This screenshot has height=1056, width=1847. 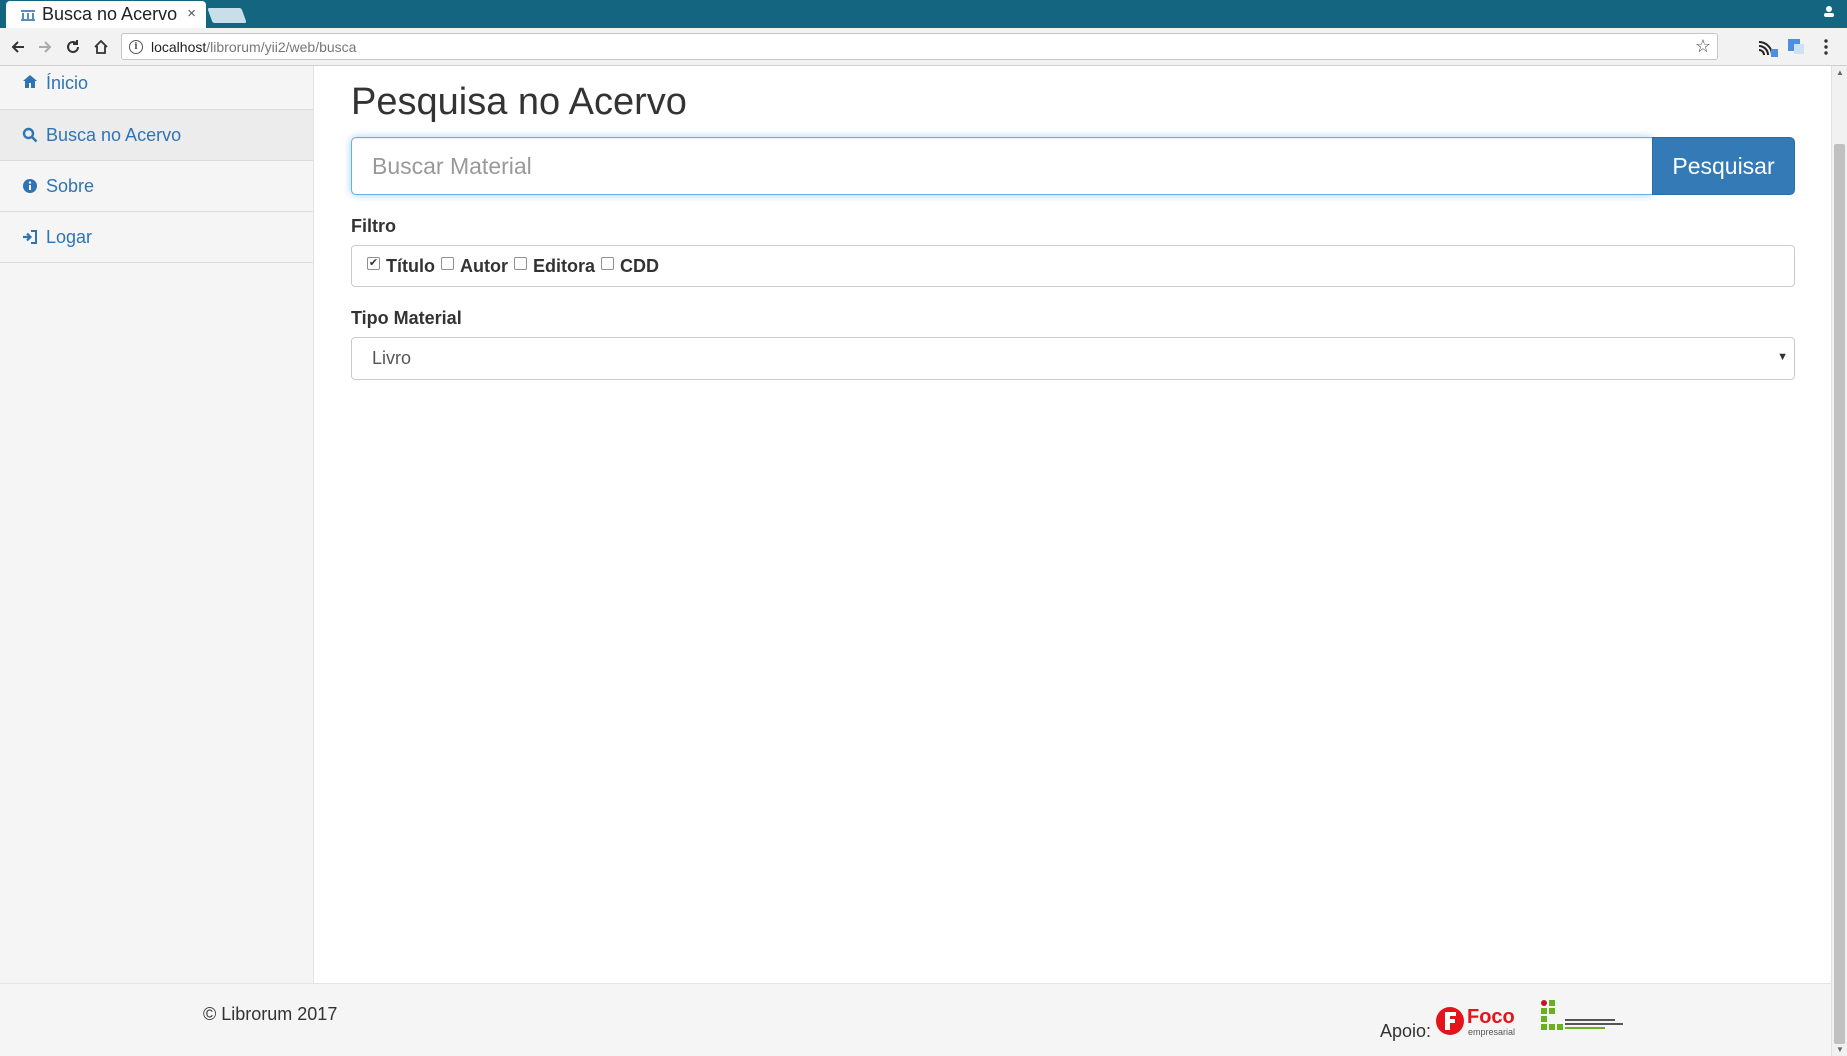 What do you see at coordinates (191, 13) in the screenshot?
I see `tab-close-icon: ×` at bounding box center [191, 13].